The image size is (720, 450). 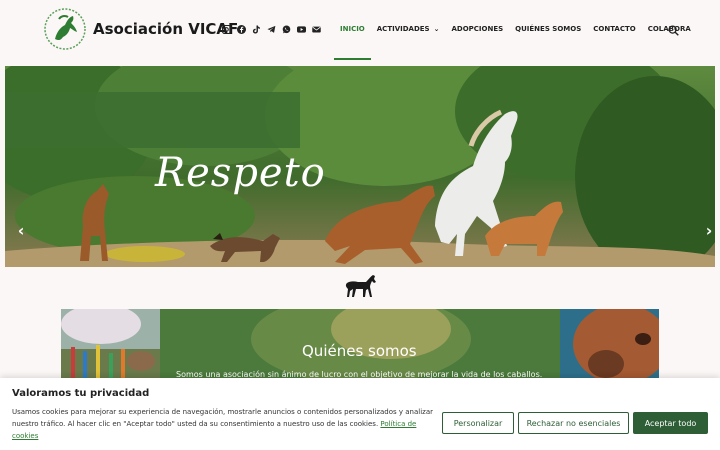 I want to click on nav-inicio: INICIO, so click(x=352, y=42).